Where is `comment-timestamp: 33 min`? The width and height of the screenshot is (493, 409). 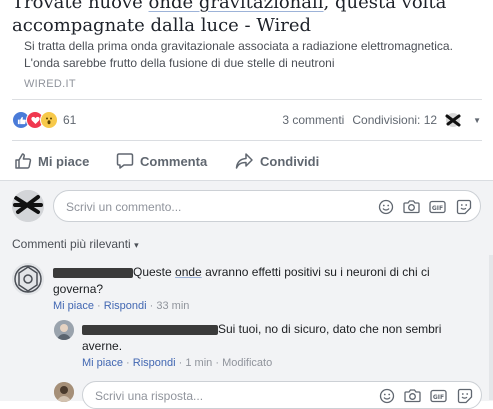 comment-timestamp: 33 min is located at coordinates (172, 306).